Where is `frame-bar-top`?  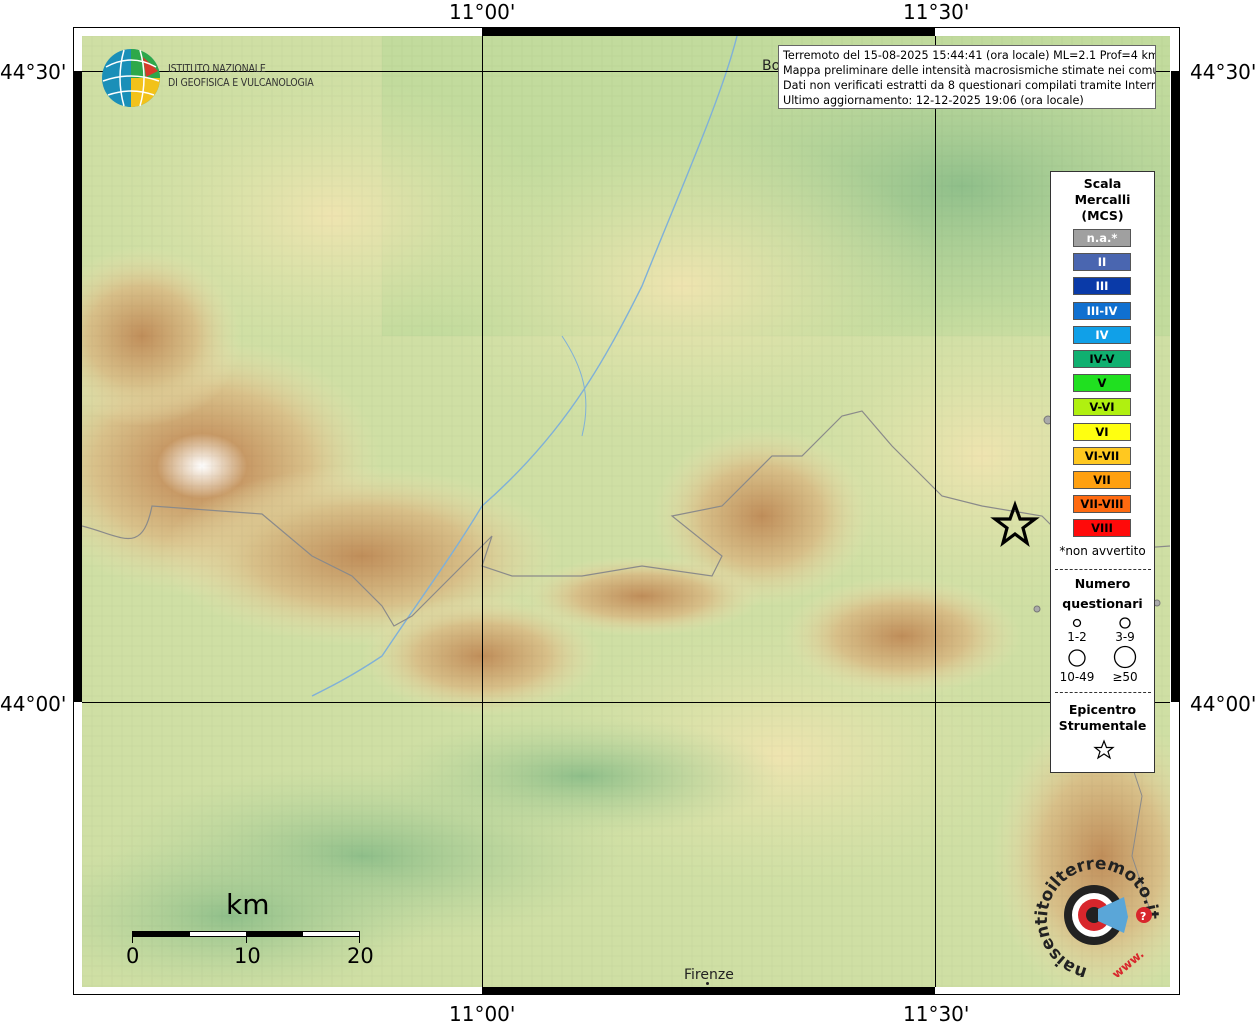
frame-bar-top is located at coordinates (708, 31).